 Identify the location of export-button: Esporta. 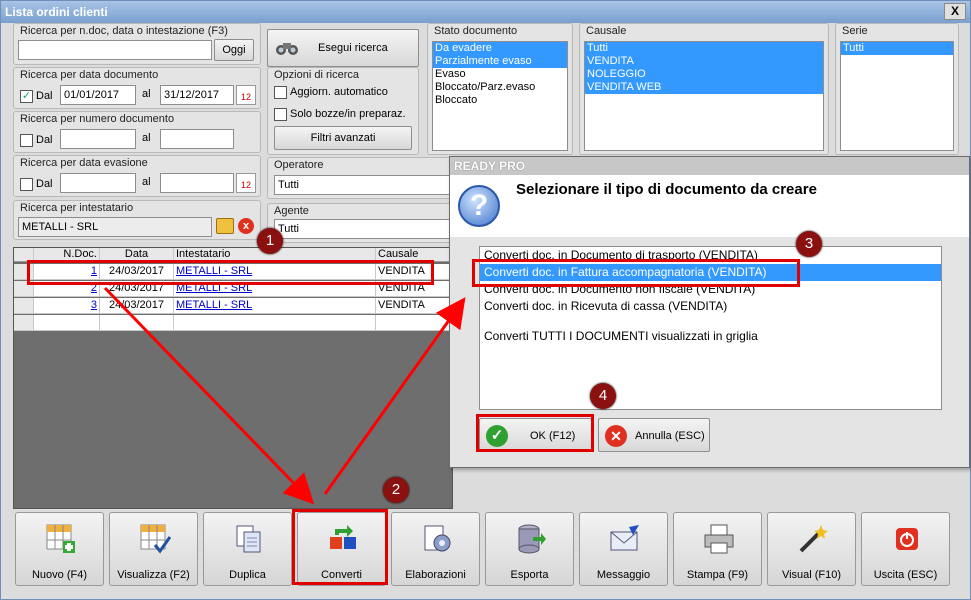
(529, 549).